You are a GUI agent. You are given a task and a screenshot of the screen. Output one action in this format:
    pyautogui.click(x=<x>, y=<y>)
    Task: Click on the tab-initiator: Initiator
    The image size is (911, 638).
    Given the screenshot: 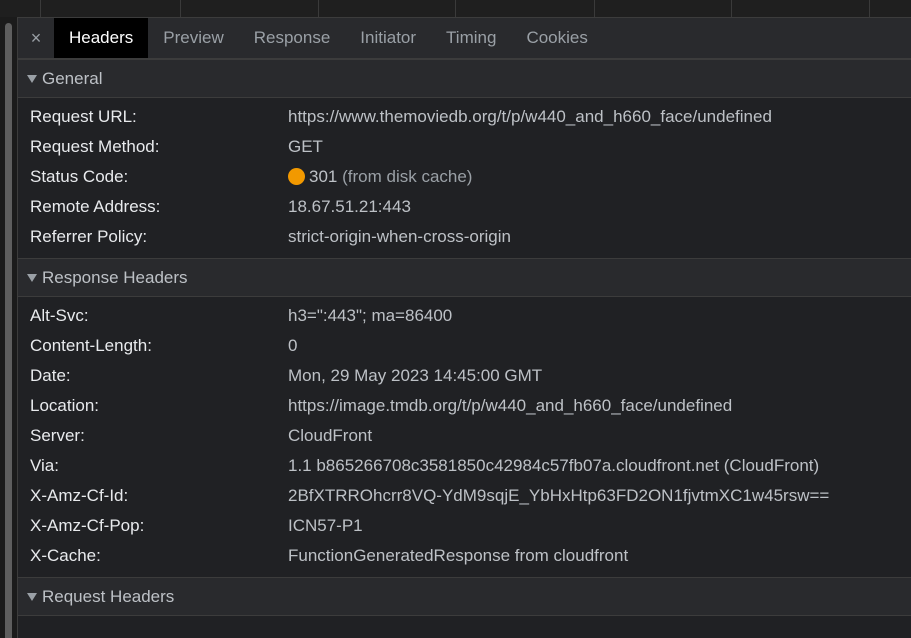 What is the action you would take?
    pyautogui.click(x=388, y=38)
    